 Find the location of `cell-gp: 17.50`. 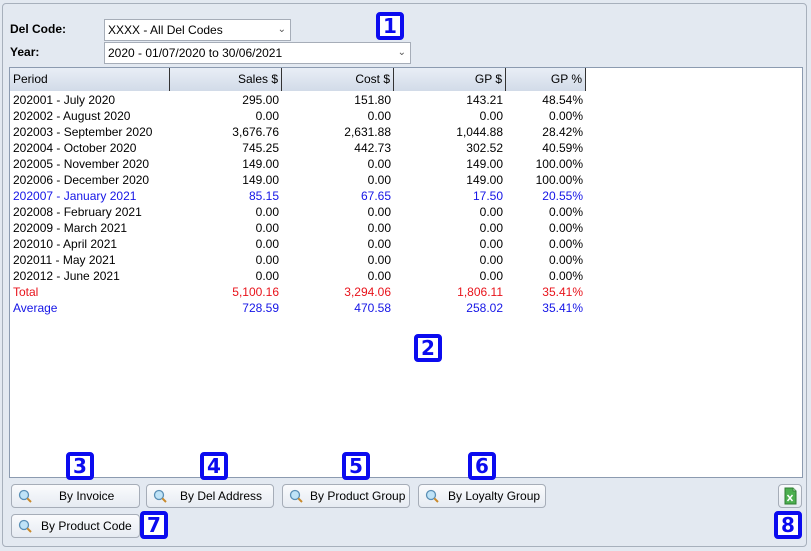

cell-gp: 17.50 is located at coordinates (487, 196).